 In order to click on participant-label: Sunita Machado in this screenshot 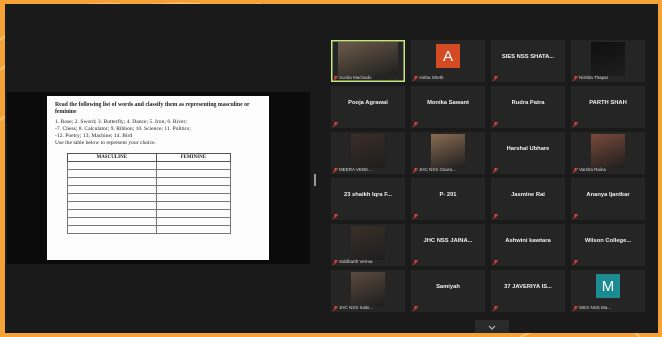, I will do `click(355, 77)`.